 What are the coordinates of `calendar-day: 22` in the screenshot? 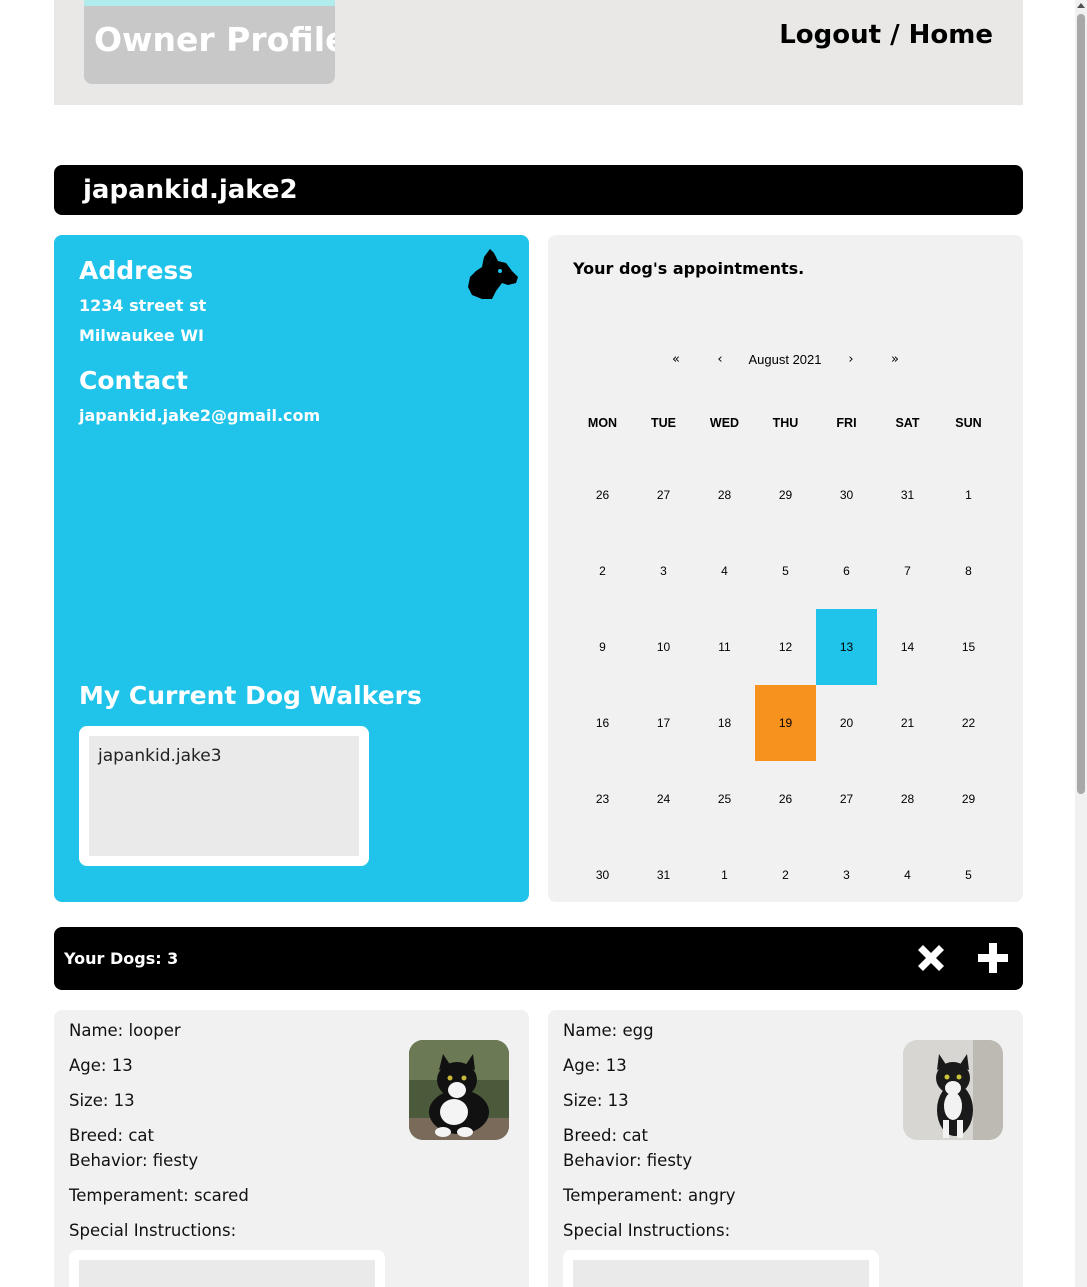 It's located at (968, 723).